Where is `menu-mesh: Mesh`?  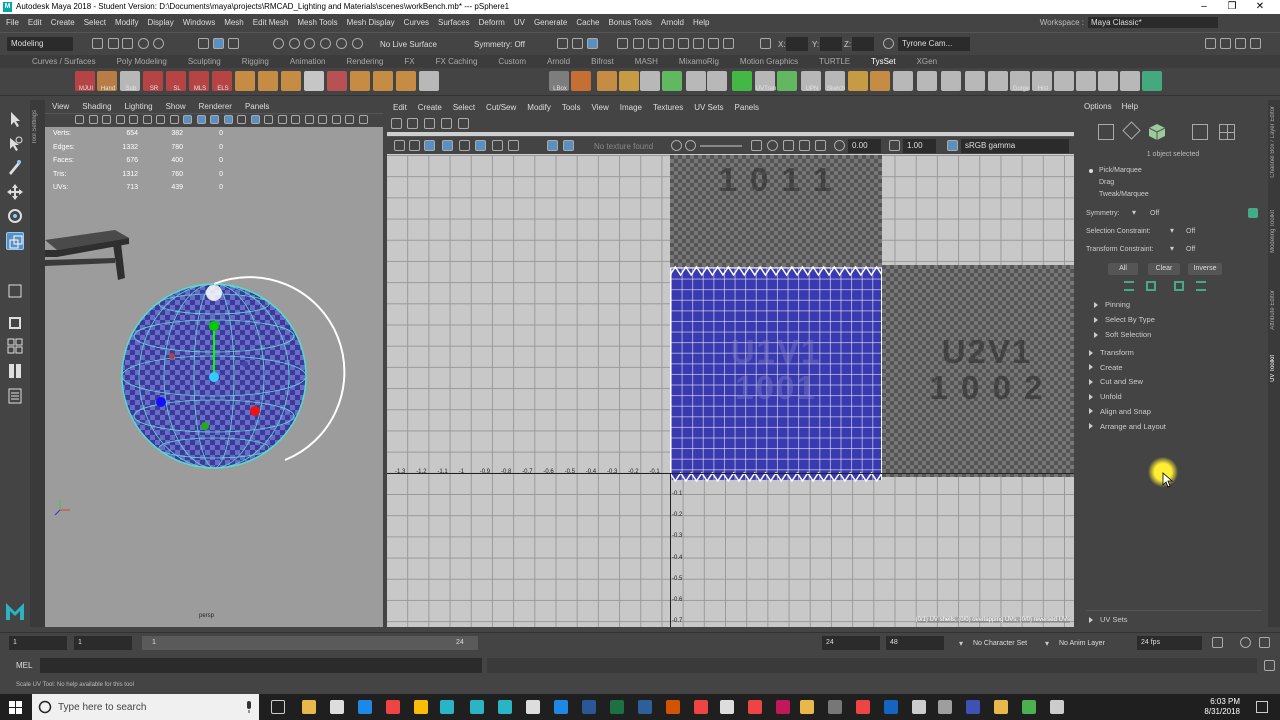
menu-mesh: Mesh is located at coordinates (234, 22).